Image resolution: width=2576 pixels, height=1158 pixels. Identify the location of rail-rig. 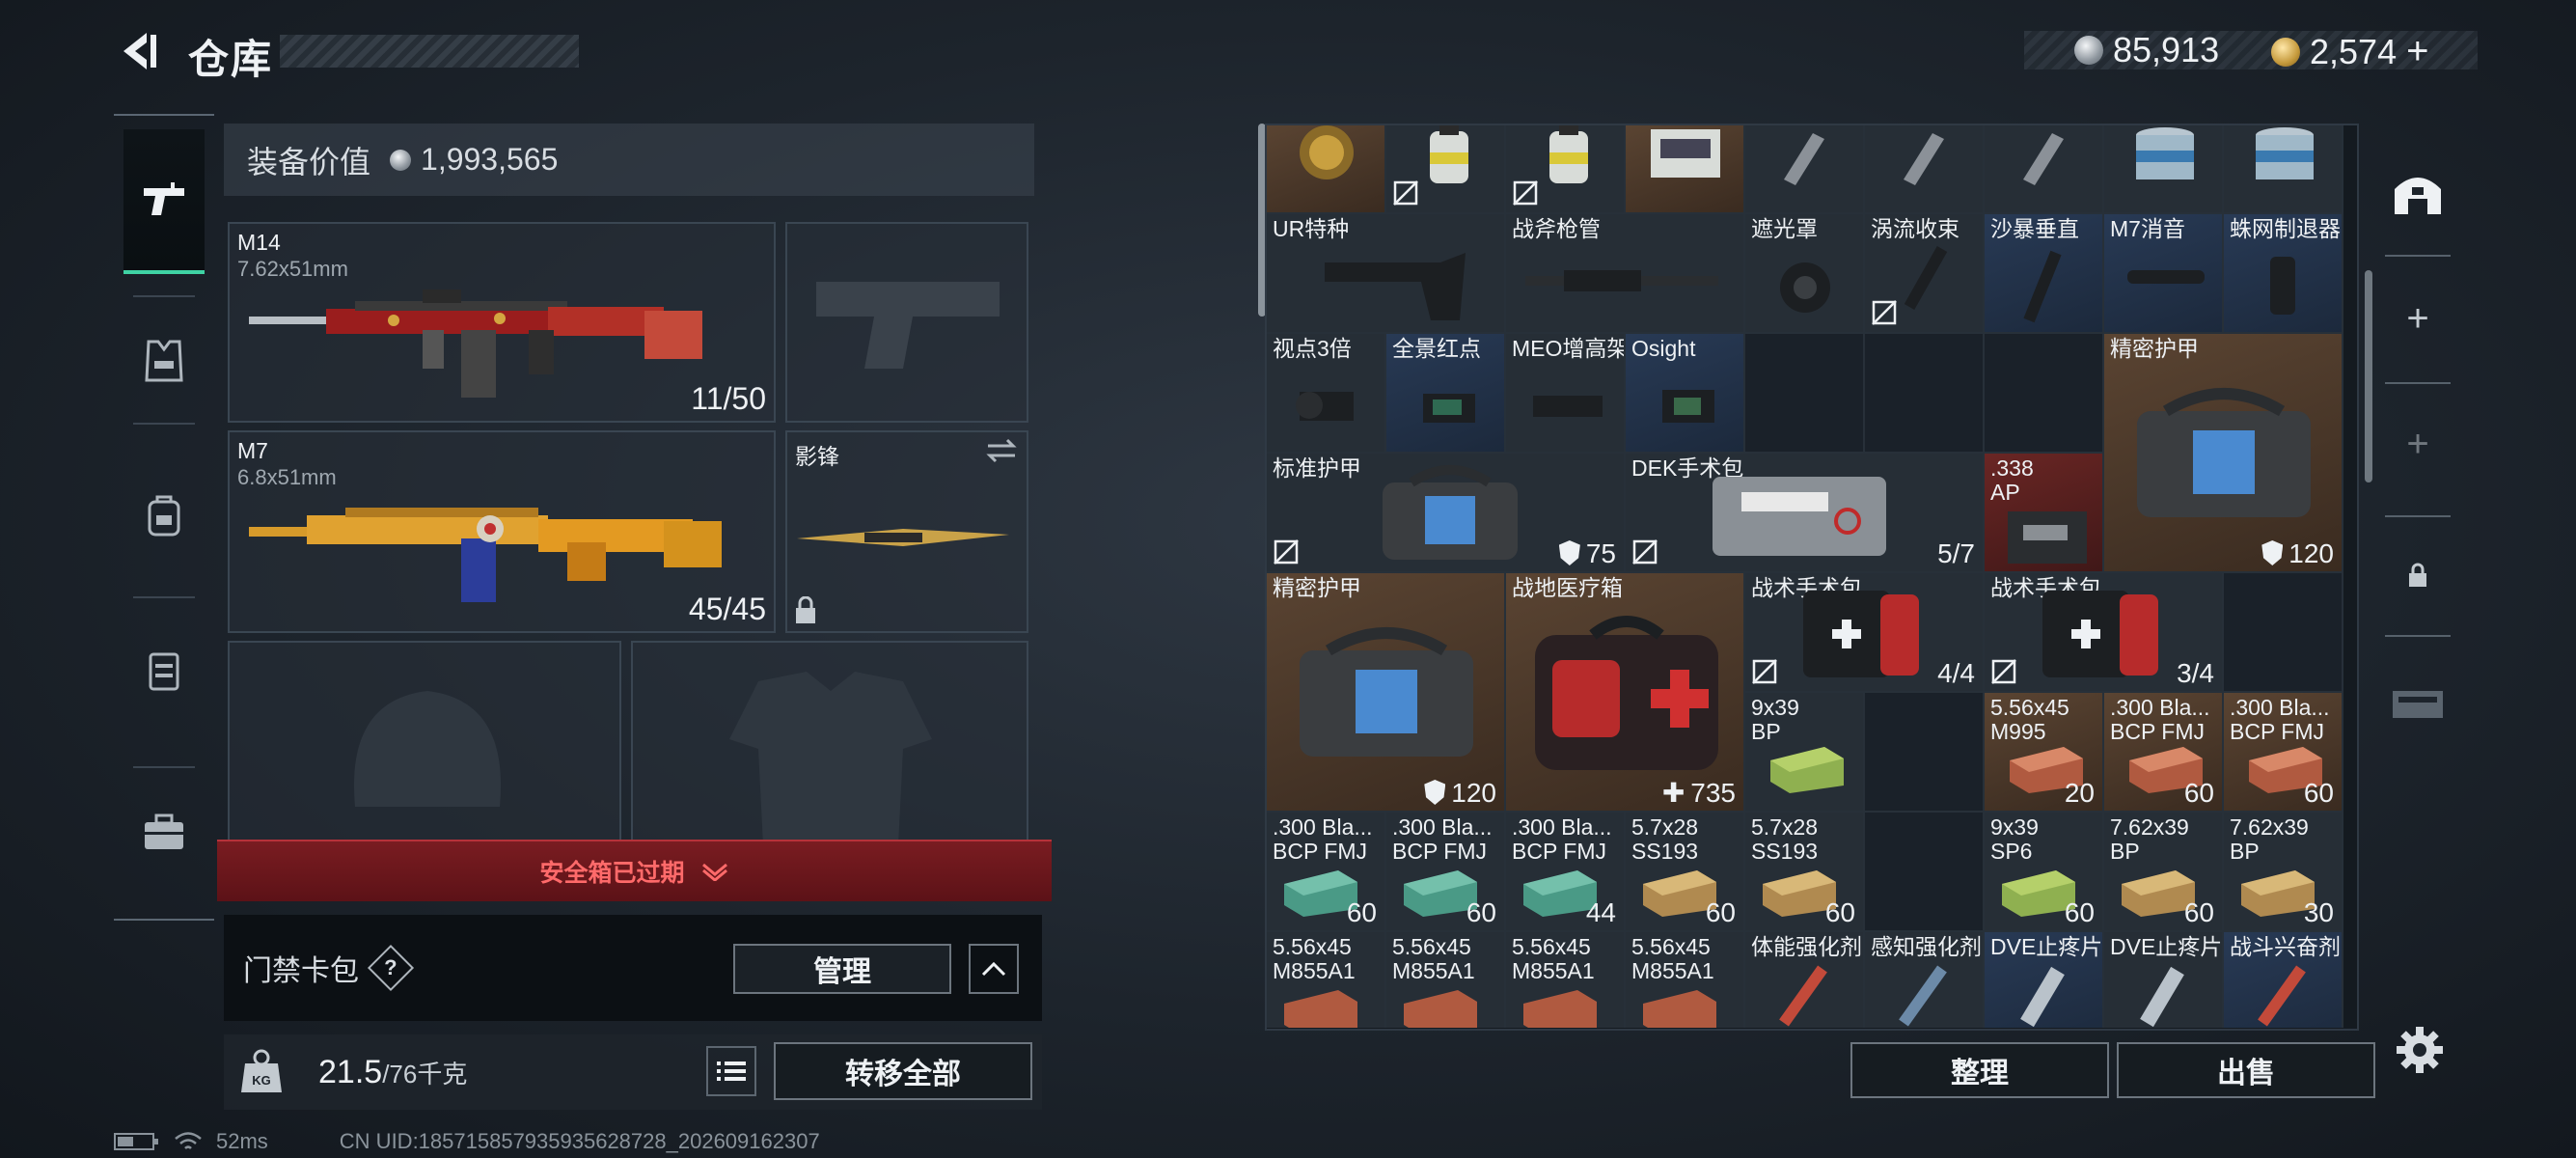
(164, 671).